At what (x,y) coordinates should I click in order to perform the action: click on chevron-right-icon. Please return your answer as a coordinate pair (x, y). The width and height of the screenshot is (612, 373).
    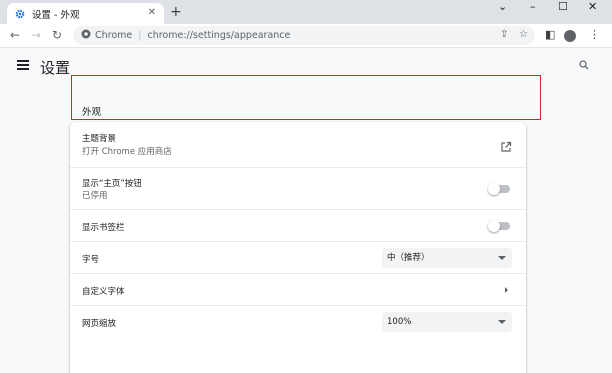
    Looking at the image, I should click on (506, 290).